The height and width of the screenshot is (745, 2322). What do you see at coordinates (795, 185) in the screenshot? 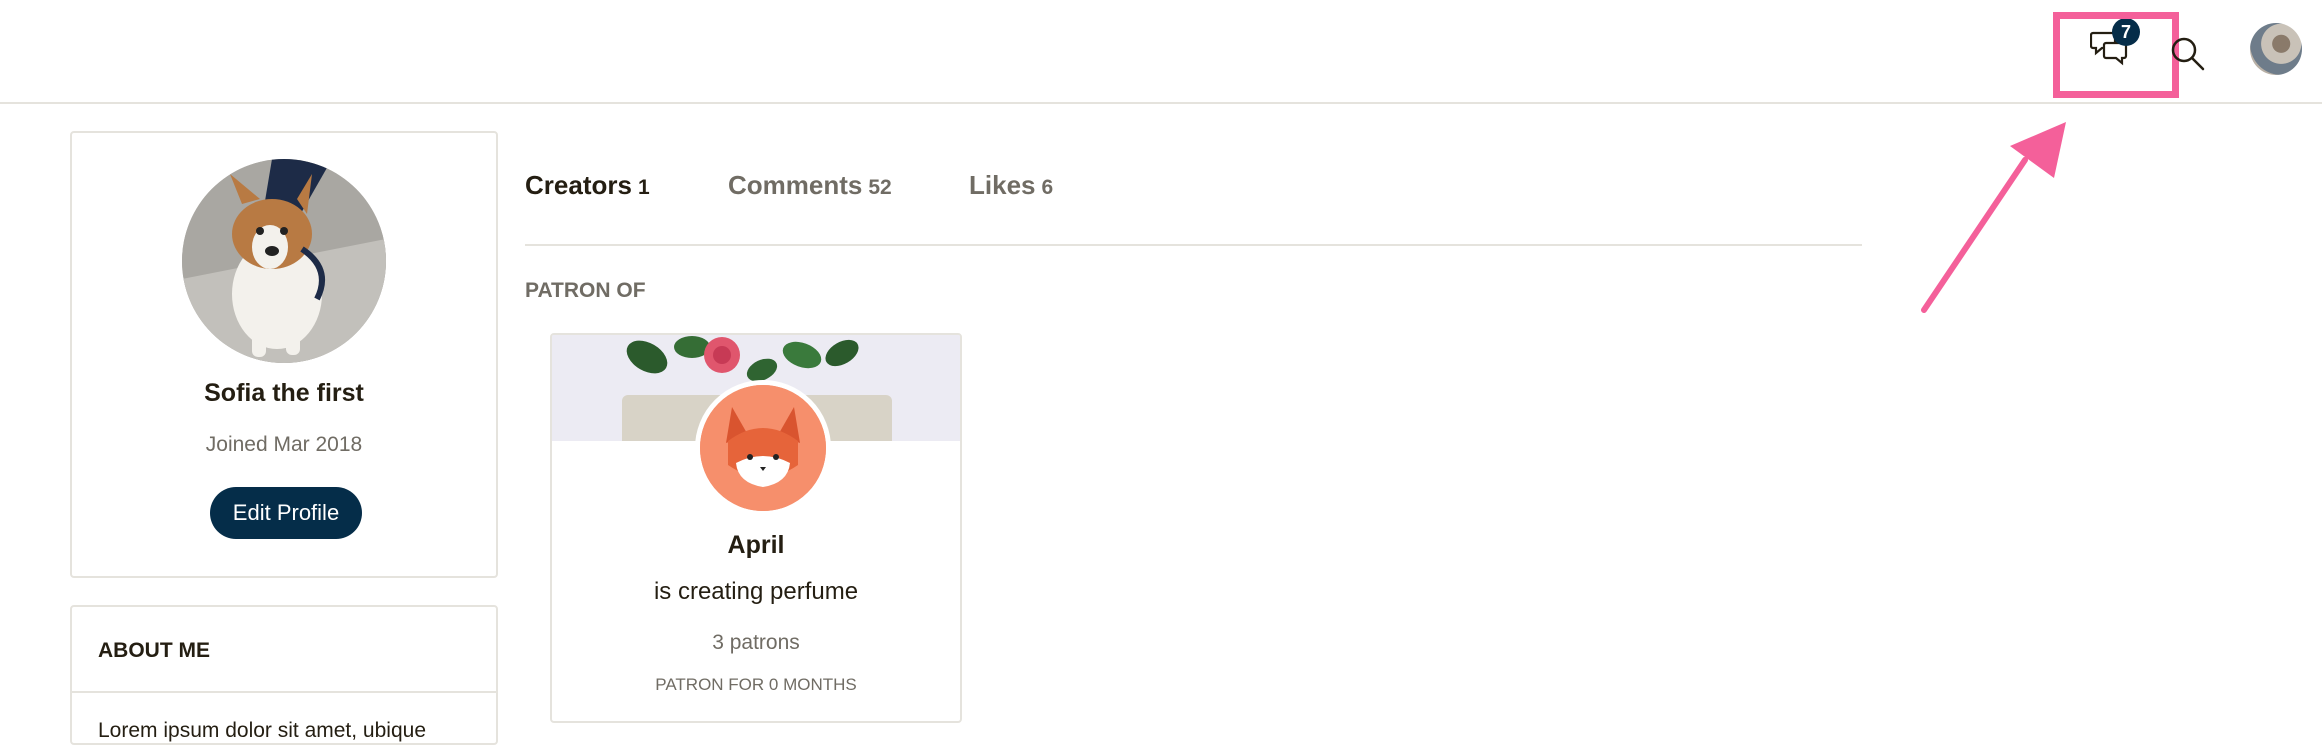
I see `tab-label: Comments` at bounding box center [795, 185].